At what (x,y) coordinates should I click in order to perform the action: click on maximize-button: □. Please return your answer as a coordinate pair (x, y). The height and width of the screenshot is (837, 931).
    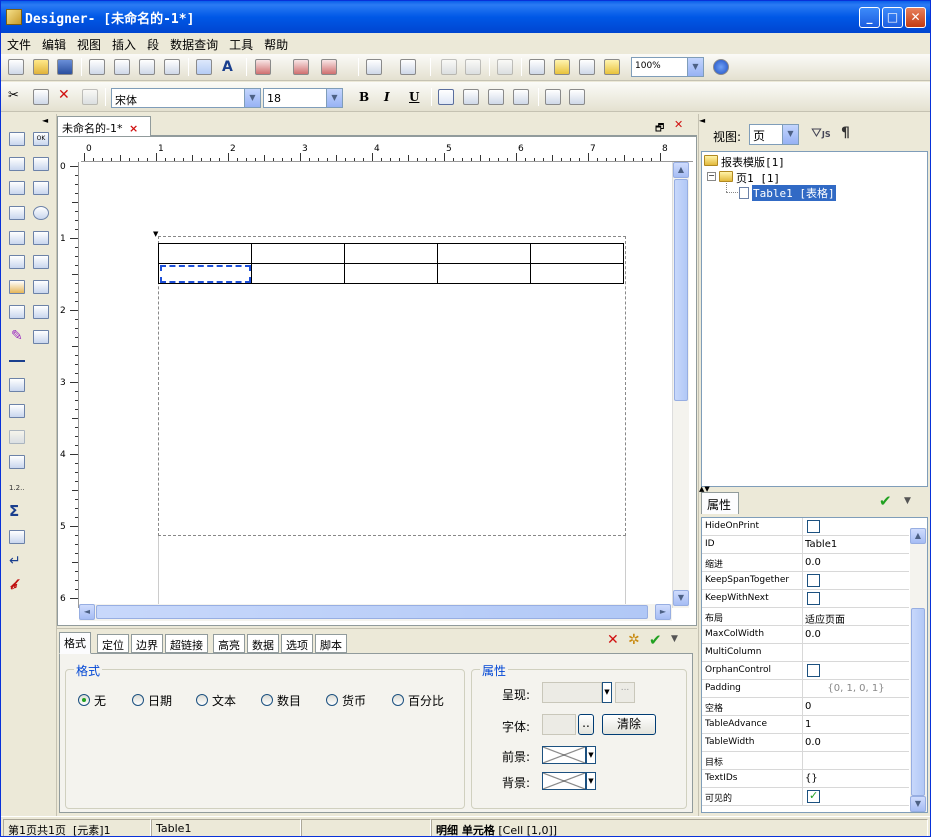
    Looking at the image, I should click on (892, 17).